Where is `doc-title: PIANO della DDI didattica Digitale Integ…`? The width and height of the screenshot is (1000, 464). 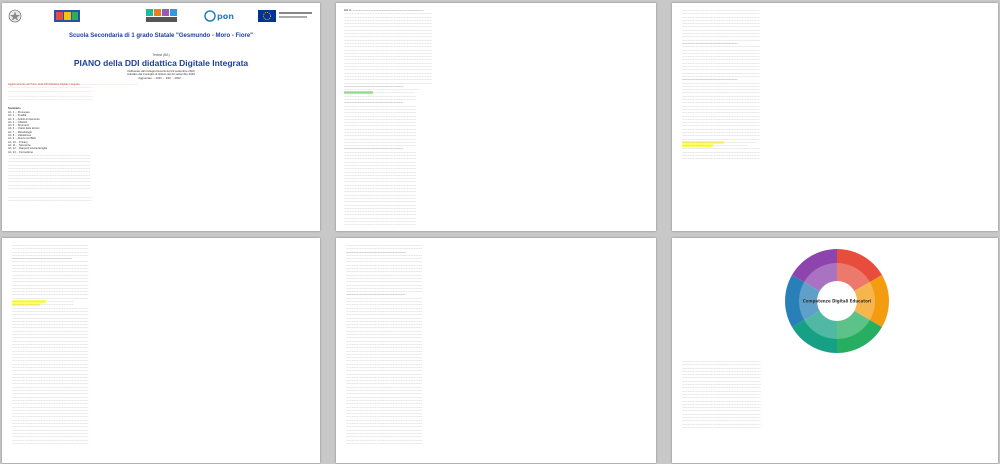 doc-title: PIANO della DDI didattica Digitale Integ… is located at coordinates (161, 63).